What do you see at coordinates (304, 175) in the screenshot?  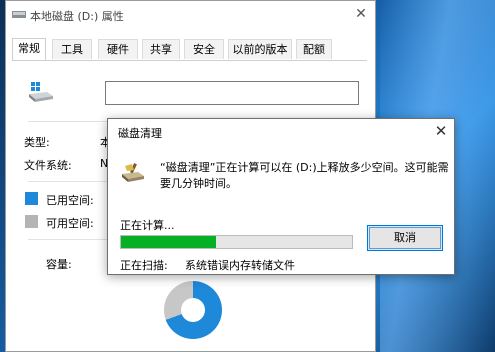 I see `cleanup-message: “磁盘清理”正在计算可以在 (D:)上释放多少空间。这可能需要几分钟时间。` at bounding box center [304, 175].